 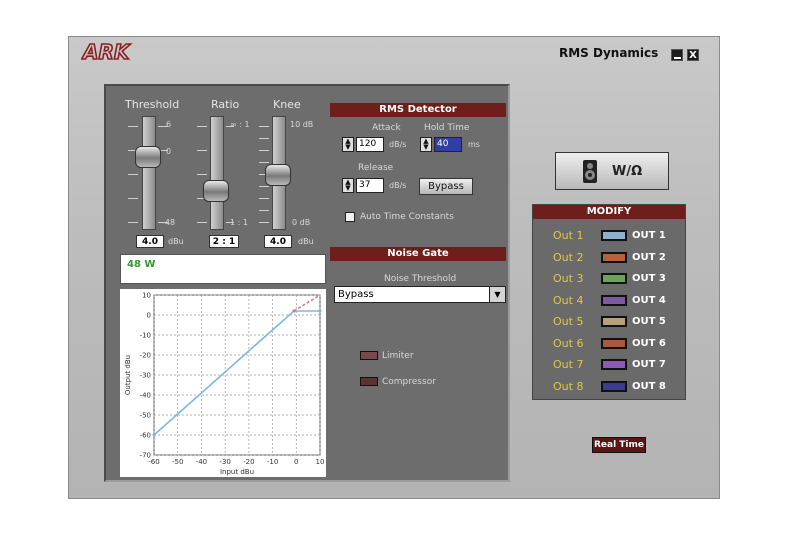 What do you see at coordinates (418, 110) in the screenshot?
I see `rms-detector-header: RMS Detector` at bounding box center [418, 110].